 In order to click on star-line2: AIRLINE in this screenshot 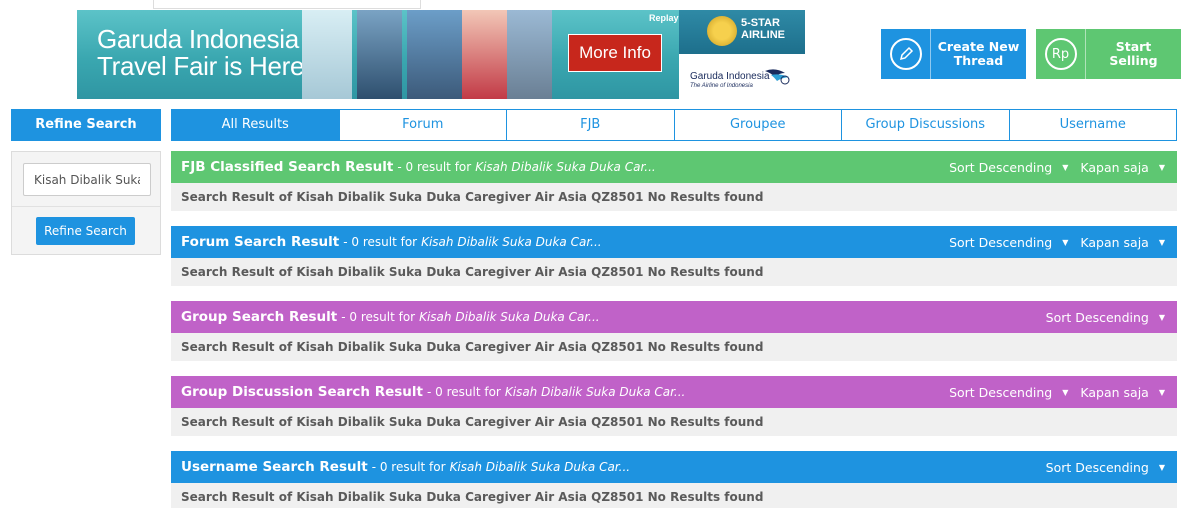, I will do `click(763, 35)`.